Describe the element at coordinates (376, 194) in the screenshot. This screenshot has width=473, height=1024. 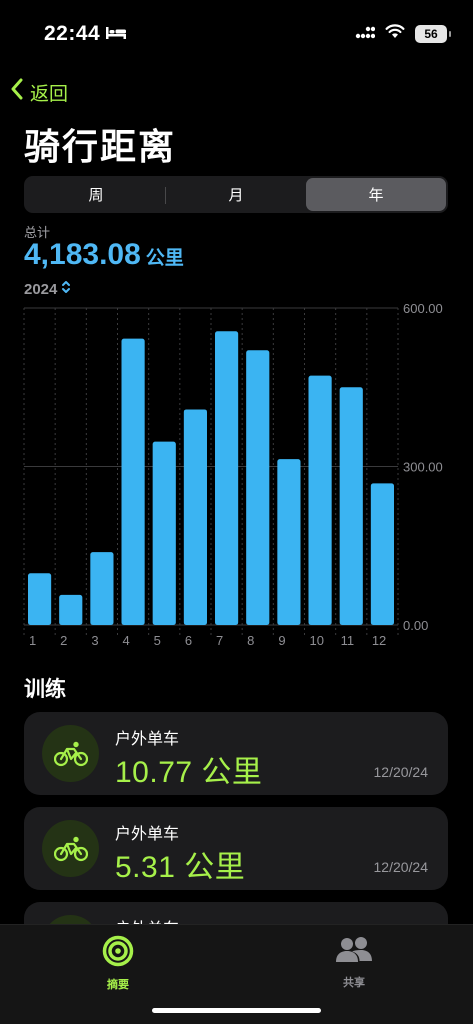
I see `segment-year: 年` at that location.